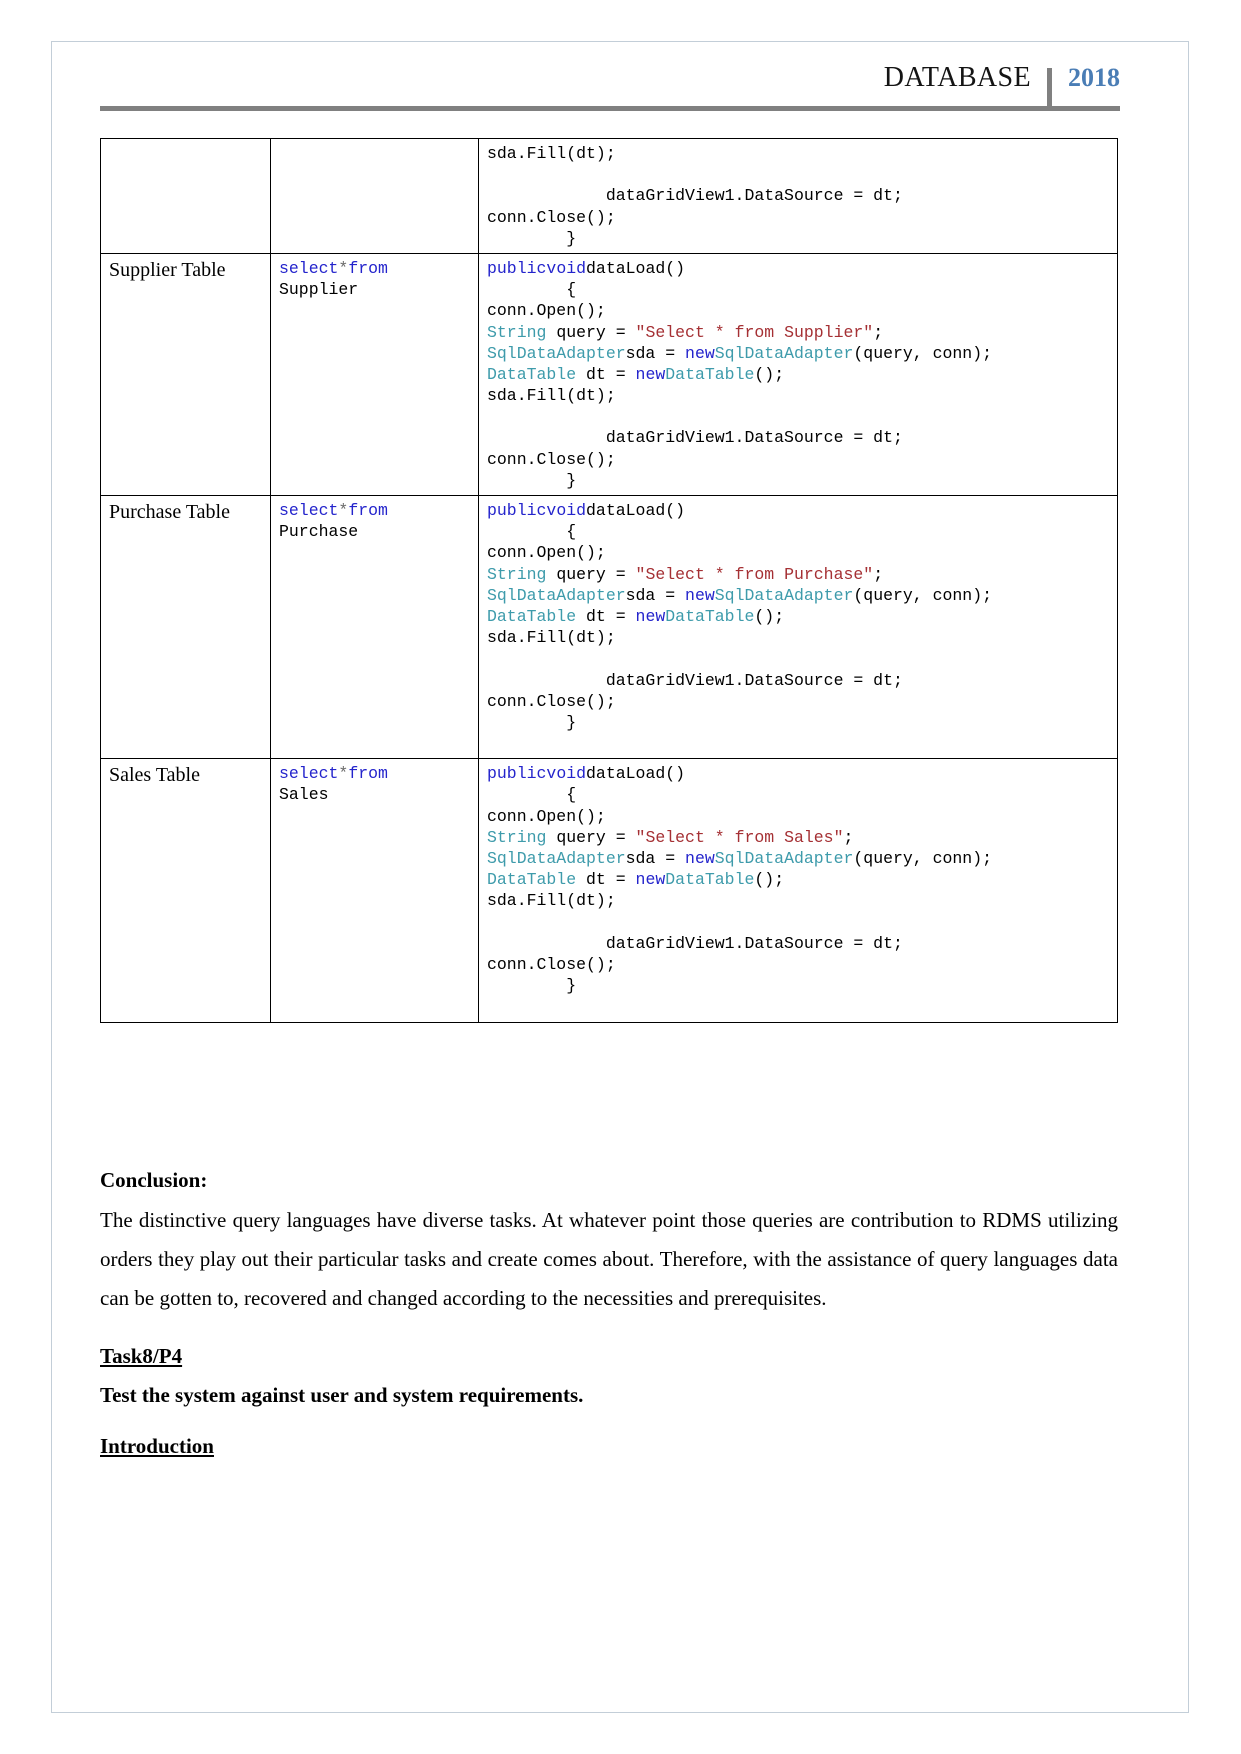 This screenshot has width=1241, height=1754. I want to click on header-divider, so click(1049, 87).